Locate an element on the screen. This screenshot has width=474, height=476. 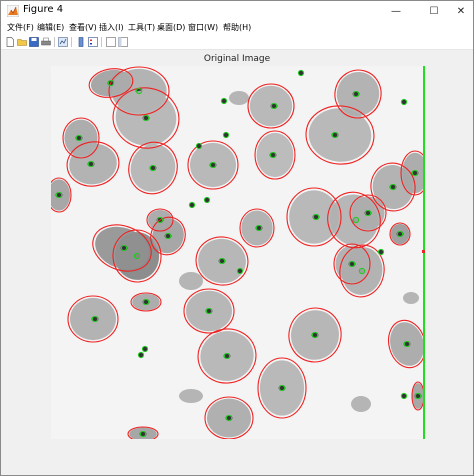
maximize-button: ☐ is located at coordinates (434, 11).